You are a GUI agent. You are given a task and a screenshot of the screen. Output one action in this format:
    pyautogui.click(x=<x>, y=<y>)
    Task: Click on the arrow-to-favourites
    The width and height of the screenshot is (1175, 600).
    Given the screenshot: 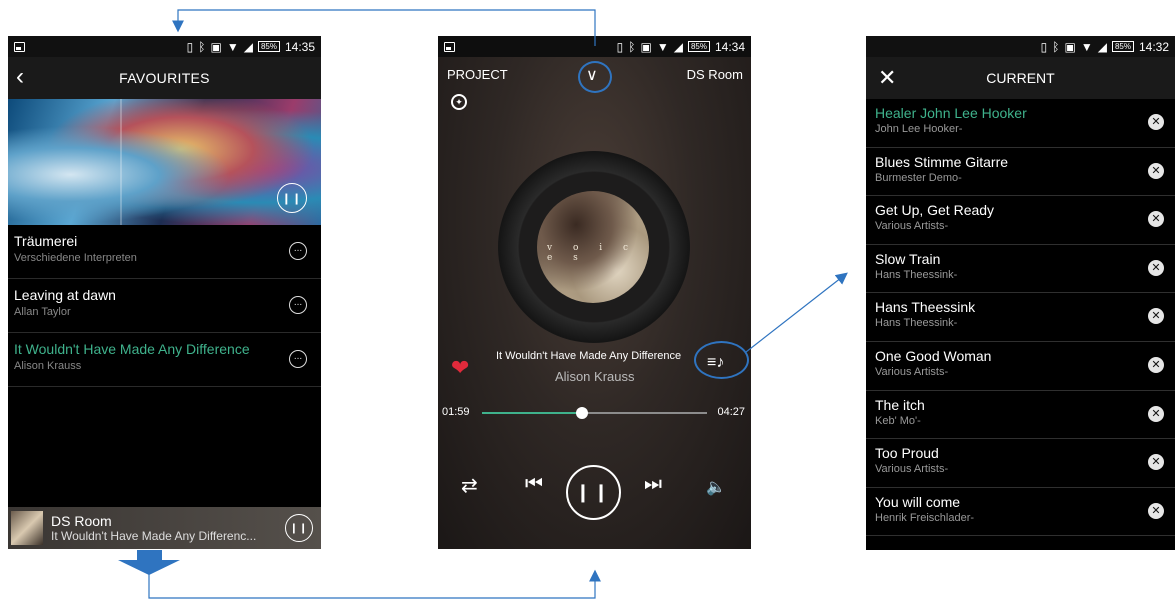 What is the action you would take?
    pyautogui.click(x=384, y=27)
    